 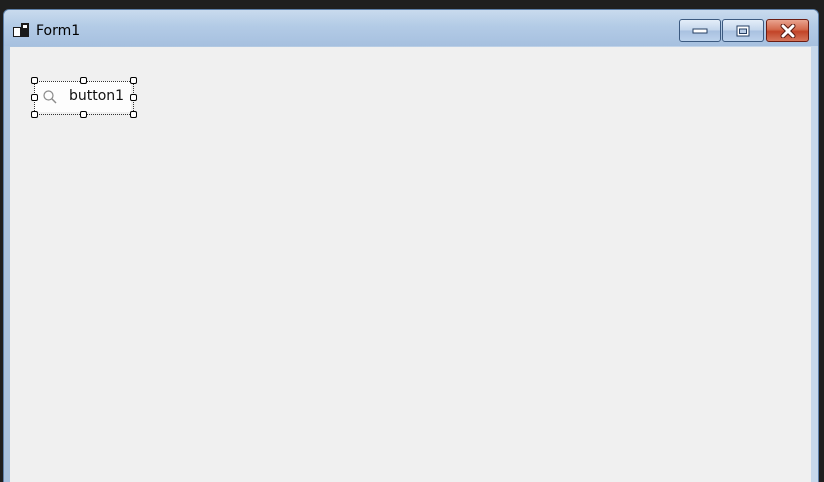 I want to click on form-designer-icon, so click(x=21, y=30).